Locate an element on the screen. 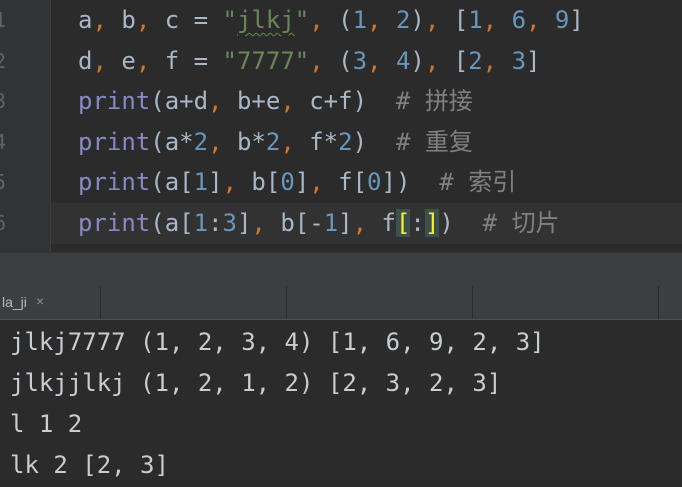 The height and width of the screenshot is (487, 682). console-output-line: jlkjjlkj (1, 2, 1, 2) [2, 3, 2, 3] is located at coordinates (256, 383).